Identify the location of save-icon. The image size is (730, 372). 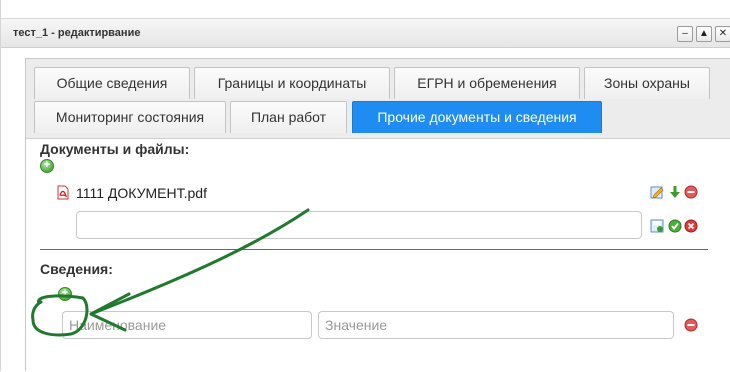
(657, 226).